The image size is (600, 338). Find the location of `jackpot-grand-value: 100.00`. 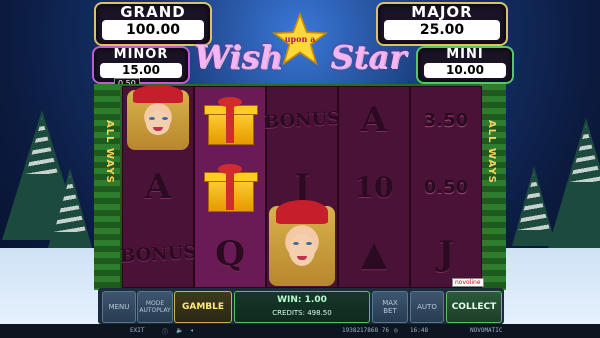

jackpot-grand-value: 100.00 is located at coordinates (153, 30).